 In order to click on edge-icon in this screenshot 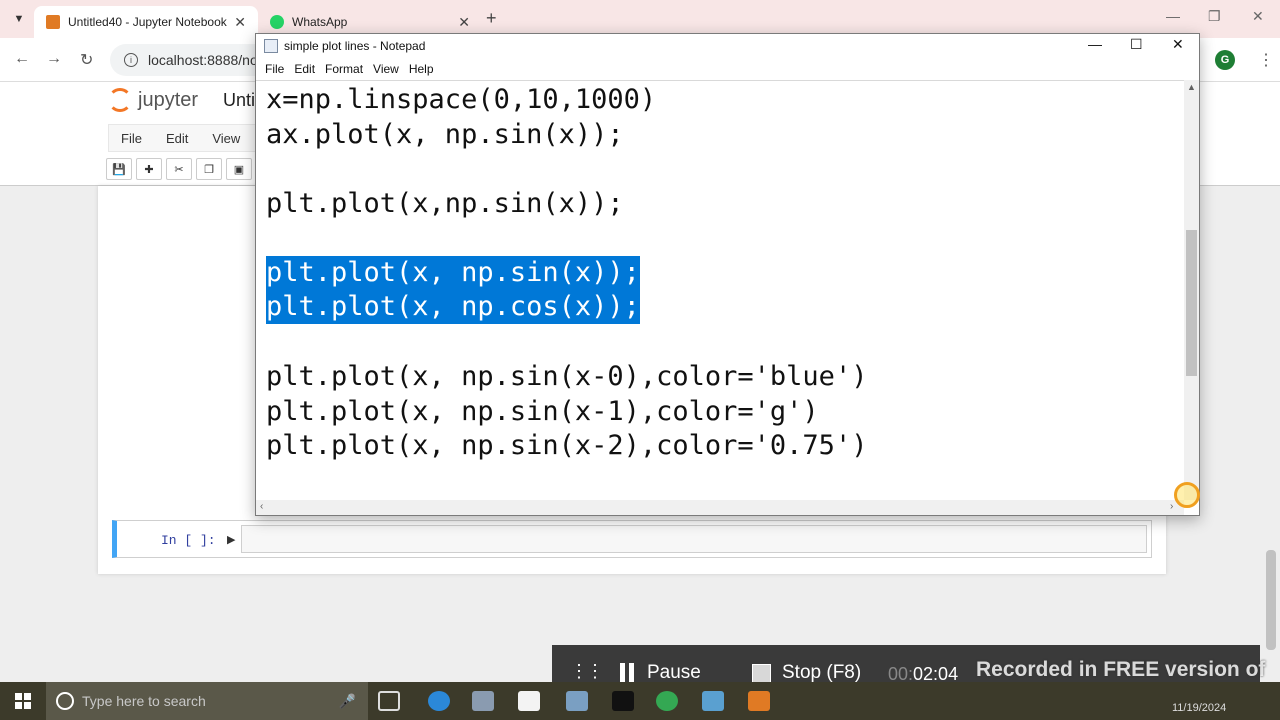, I will do `click(439, 701)`.